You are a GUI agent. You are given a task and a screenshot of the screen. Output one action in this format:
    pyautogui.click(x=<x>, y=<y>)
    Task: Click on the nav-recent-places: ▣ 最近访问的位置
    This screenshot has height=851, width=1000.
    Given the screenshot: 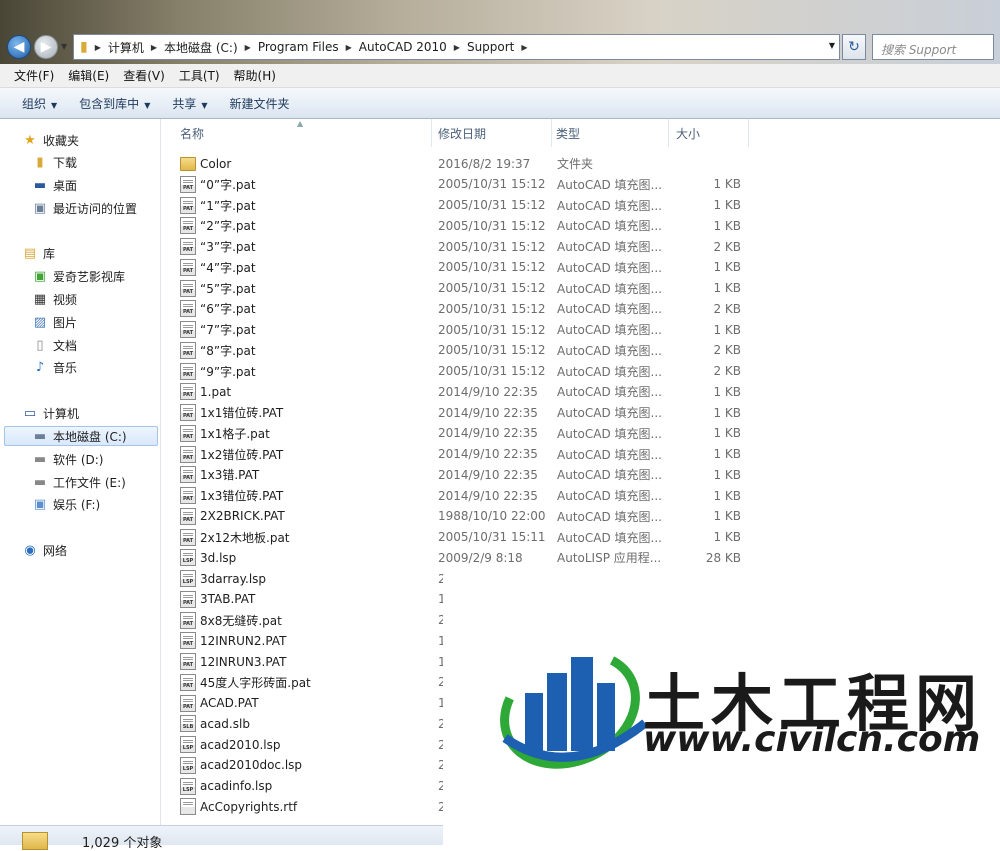 What is the action you would take?
    pyautogui.click(x=84, y=208)
    